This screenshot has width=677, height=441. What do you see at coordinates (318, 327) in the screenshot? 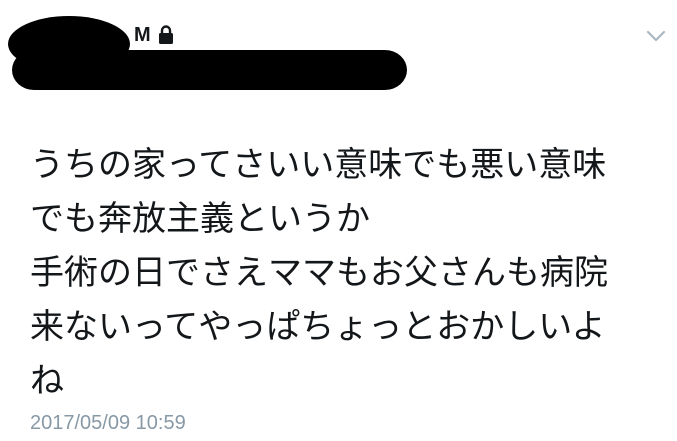
I see `tweet-text-line: 来ないってやっぱちょっとおかしいよ` at bounding box center [318, 327].